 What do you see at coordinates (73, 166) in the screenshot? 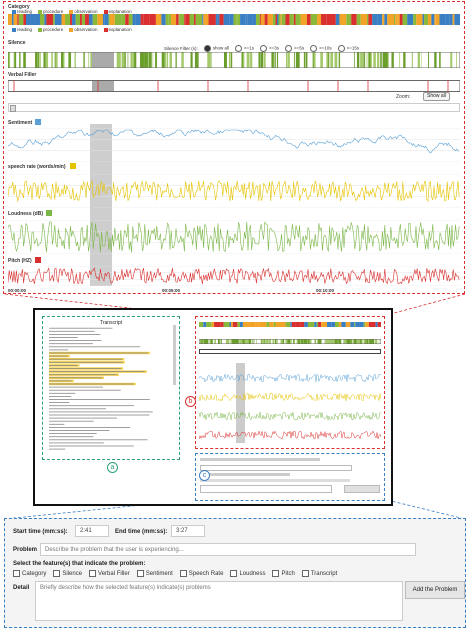
I see `speech-rate-color-icon` at bounding box center [73, 166].